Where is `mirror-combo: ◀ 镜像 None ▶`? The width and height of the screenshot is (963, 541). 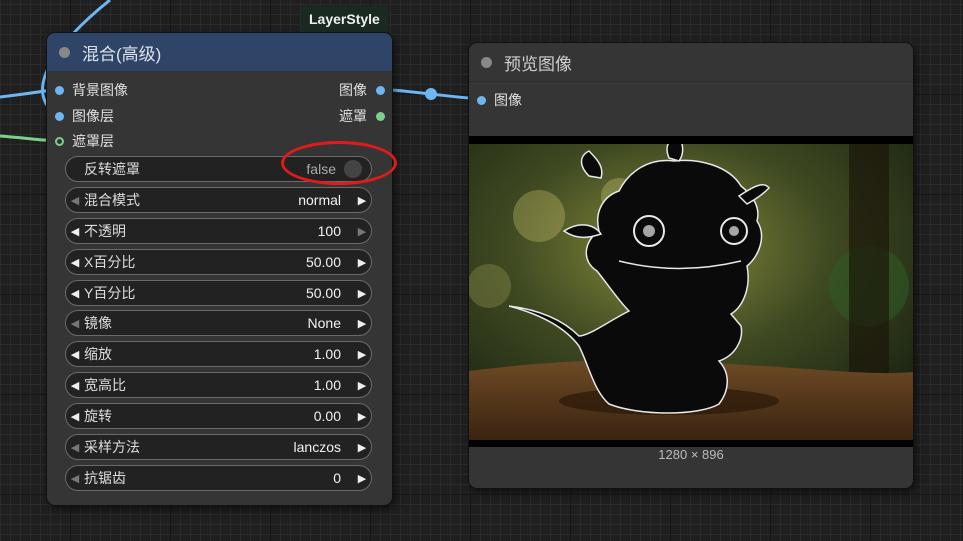 mirror-combo: ◀ 镜像 None ▶ is located at coordinates (218, 323).